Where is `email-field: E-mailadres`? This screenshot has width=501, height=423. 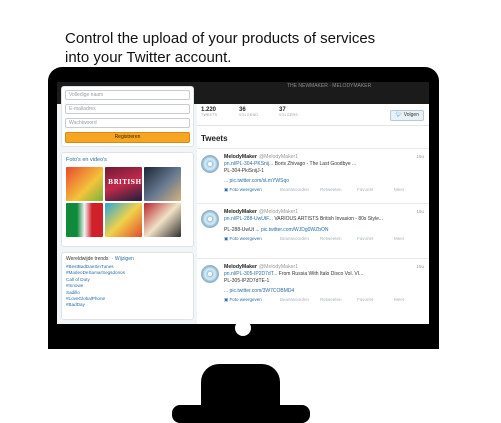 email-field: E-mailadres is located at coordinates (127, 109).